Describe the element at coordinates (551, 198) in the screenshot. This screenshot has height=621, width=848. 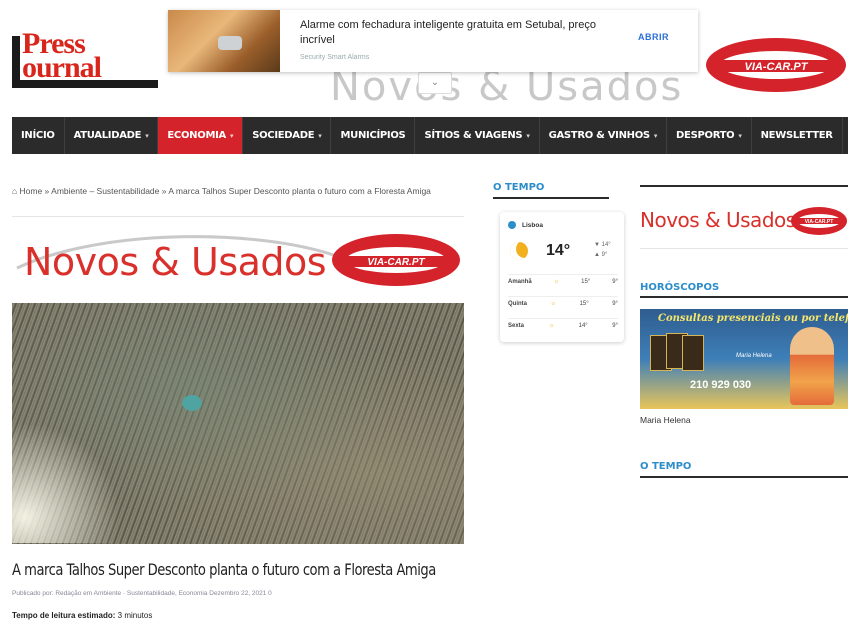
I see `weather-title-bar` at that location.